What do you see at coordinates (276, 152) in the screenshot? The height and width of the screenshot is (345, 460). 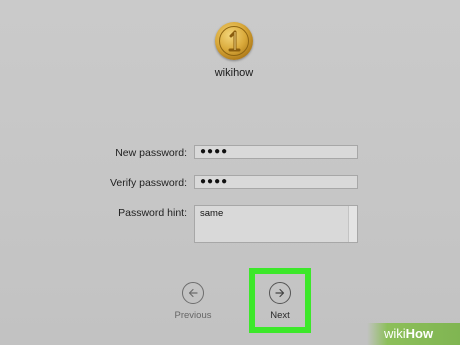 I see `new-password-field: ●●●●` at bounding box center [276, 152].